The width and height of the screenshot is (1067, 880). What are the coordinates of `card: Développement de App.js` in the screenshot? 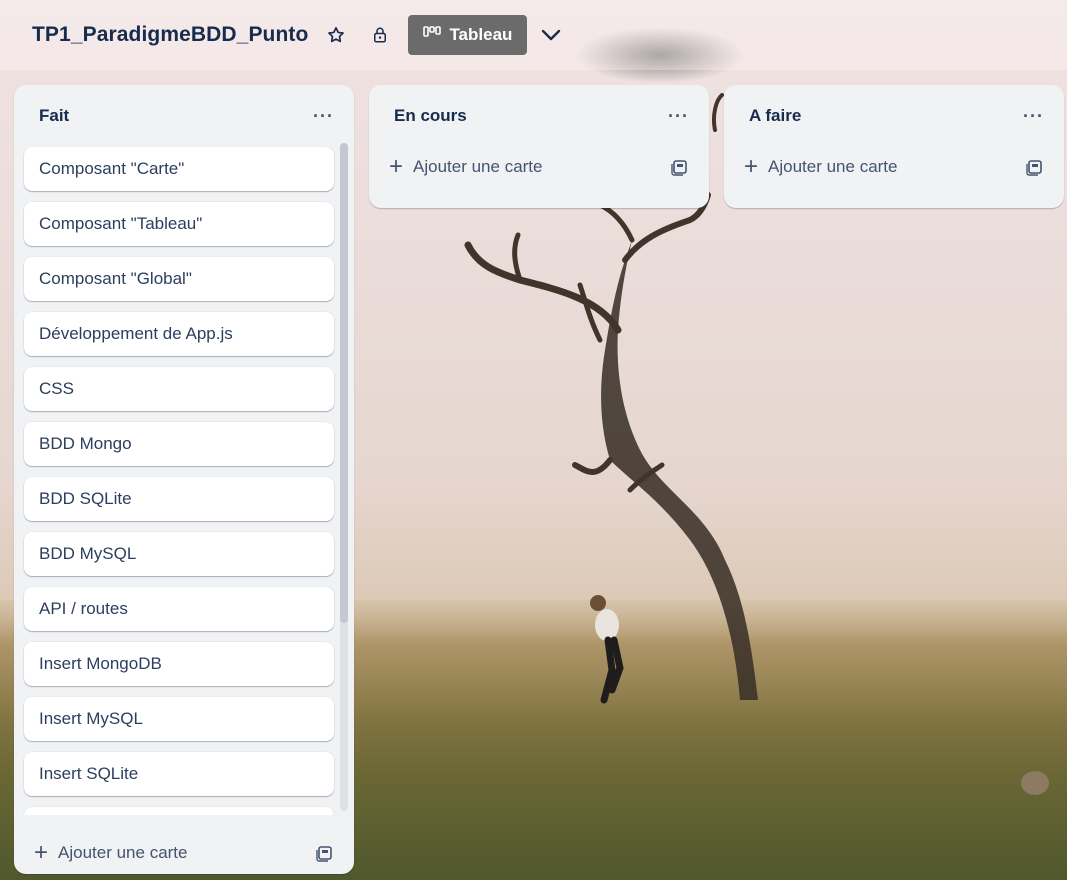 It's located at (179, 334).